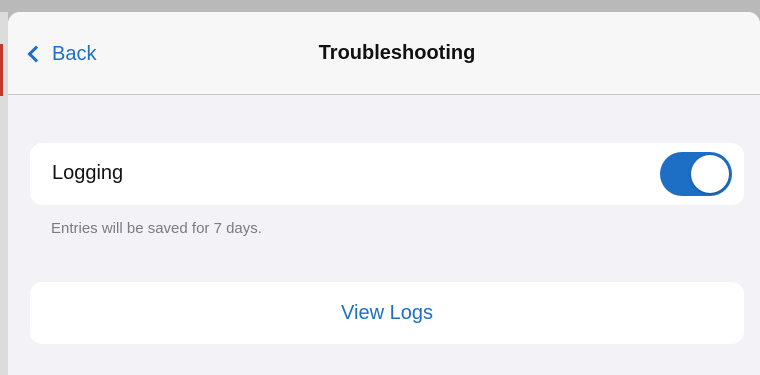 The width and height of the screenshot is (760, 375). Describe the element at coordinates (1, 70) in the screenshot. I see `background-window-accent` at that location.